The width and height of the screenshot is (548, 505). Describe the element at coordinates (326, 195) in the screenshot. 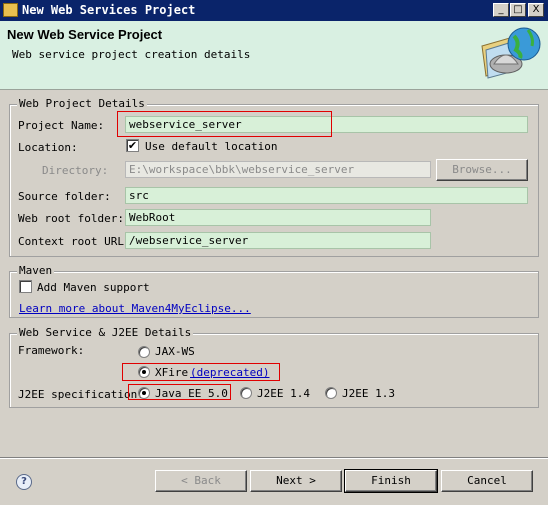

I see `source-folder-input: src` at that location.